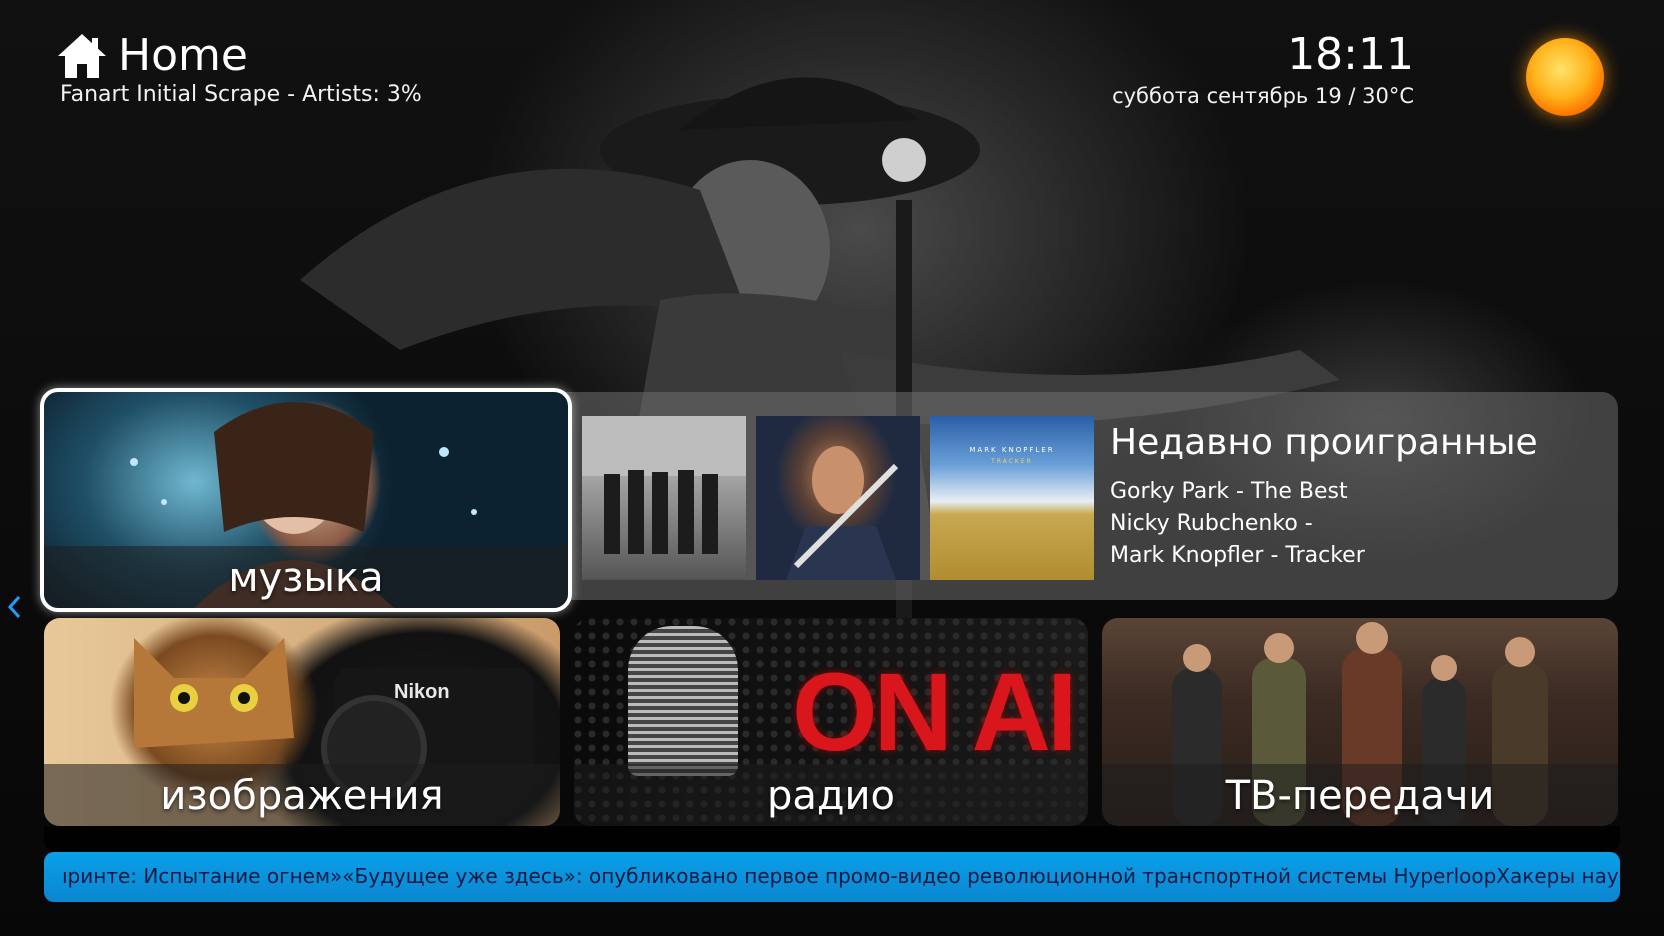 The height and width of the screenshot is (936, 1664). I want to click on scrape-status: Fanart Initial Scrape - Artists: 3%, so click(241, 94).